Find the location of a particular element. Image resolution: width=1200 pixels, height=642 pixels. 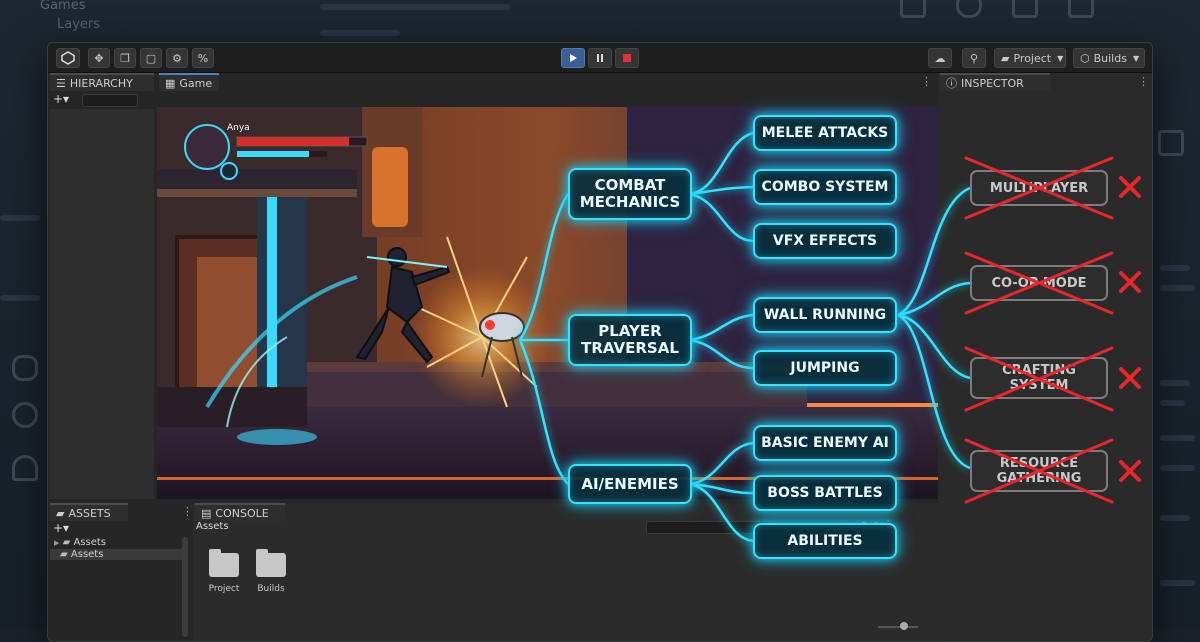

cut-feature-label-line2: SYSTEM is located at coordinates (1039, 385).